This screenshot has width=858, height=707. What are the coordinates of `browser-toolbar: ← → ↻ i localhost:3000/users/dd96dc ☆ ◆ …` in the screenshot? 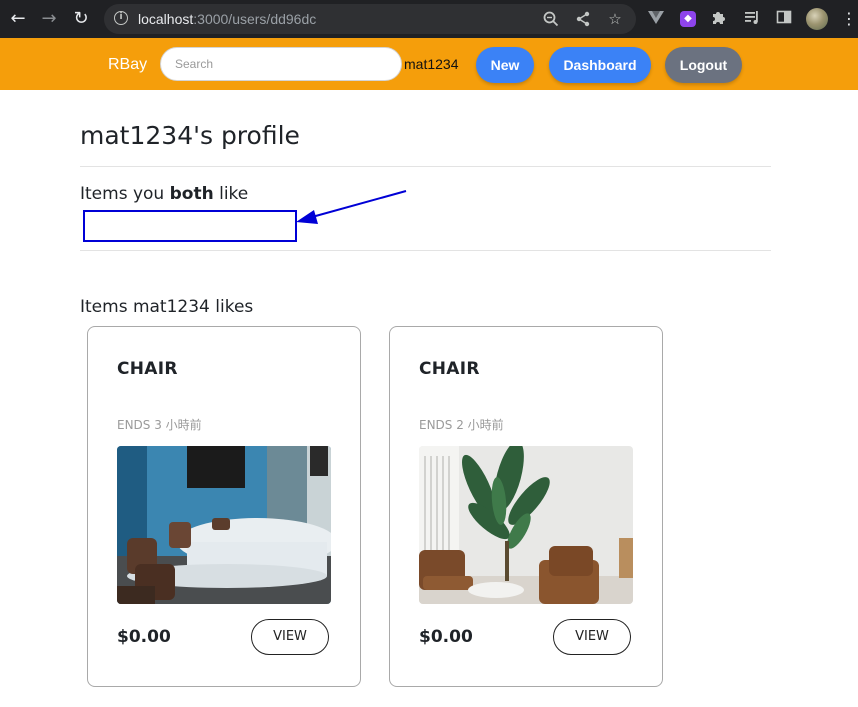 It's located at (429, 19).